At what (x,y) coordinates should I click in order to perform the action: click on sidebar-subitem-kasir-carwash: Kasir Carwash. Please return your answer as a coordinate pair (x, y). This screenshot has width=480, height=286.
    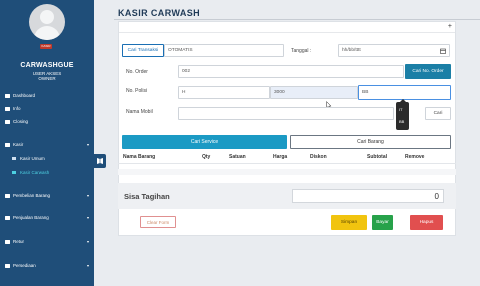
    Looking at the image, I should click on (30, 172).